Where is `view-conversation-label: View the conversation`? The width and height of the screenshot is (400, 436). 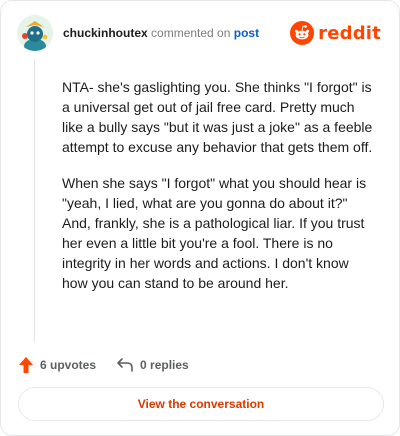 view-conversation-label: View the conversation is located at coordinates (201, 404).